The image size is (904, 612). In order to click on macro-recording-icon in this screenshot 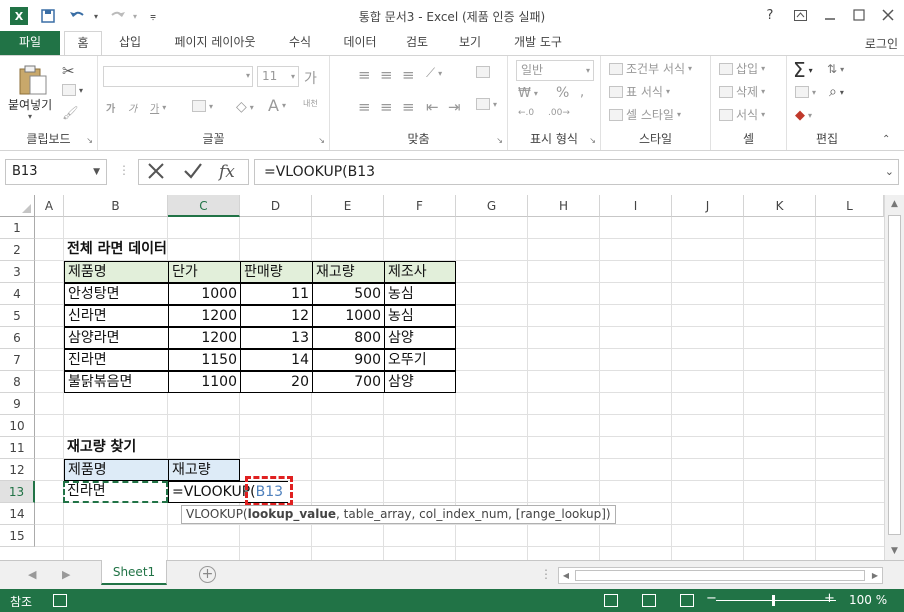, I will do `click(60, 600)`.